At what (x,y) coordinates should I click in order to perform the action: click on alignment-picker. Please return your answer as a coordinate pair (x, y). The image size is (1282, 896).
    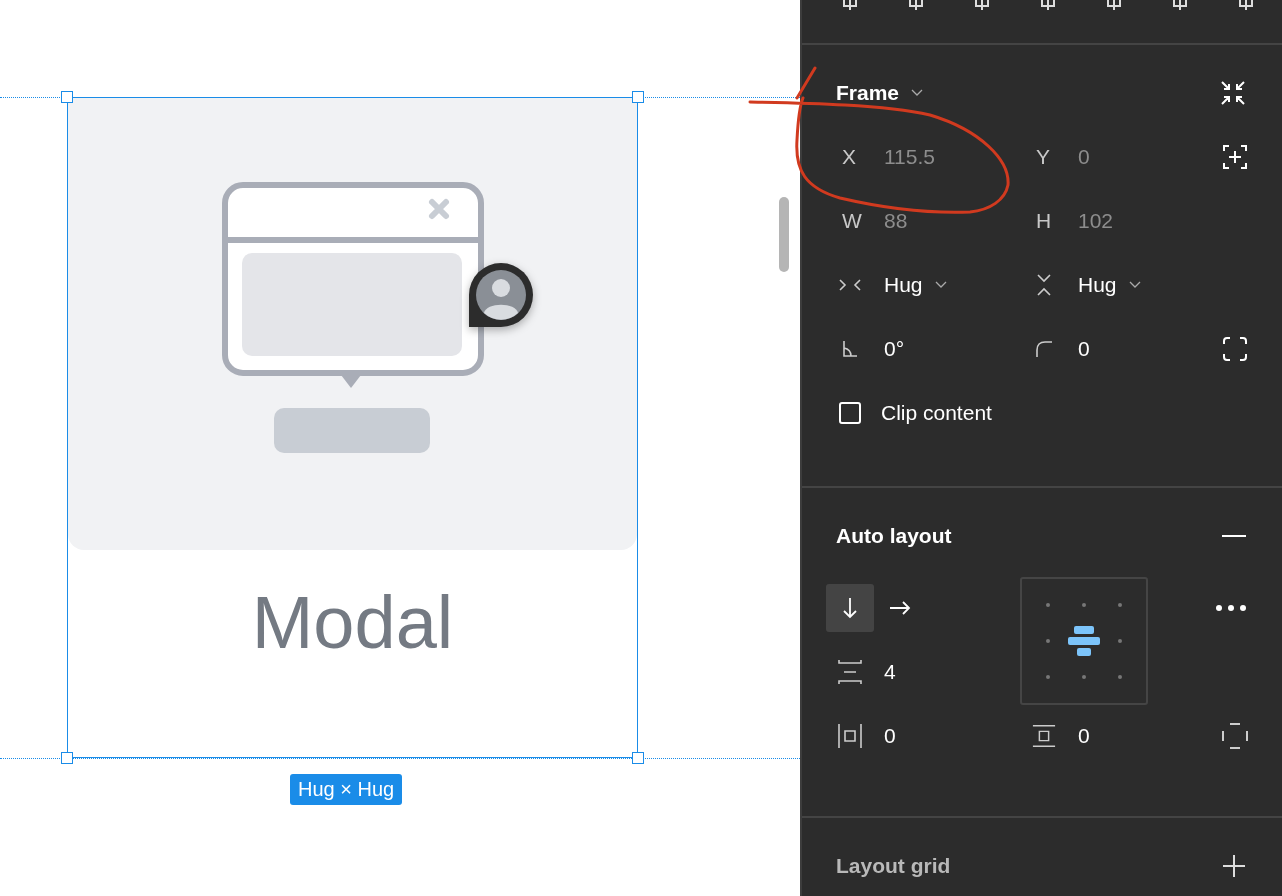
    Looking at the image, I should click on (1084, 641).